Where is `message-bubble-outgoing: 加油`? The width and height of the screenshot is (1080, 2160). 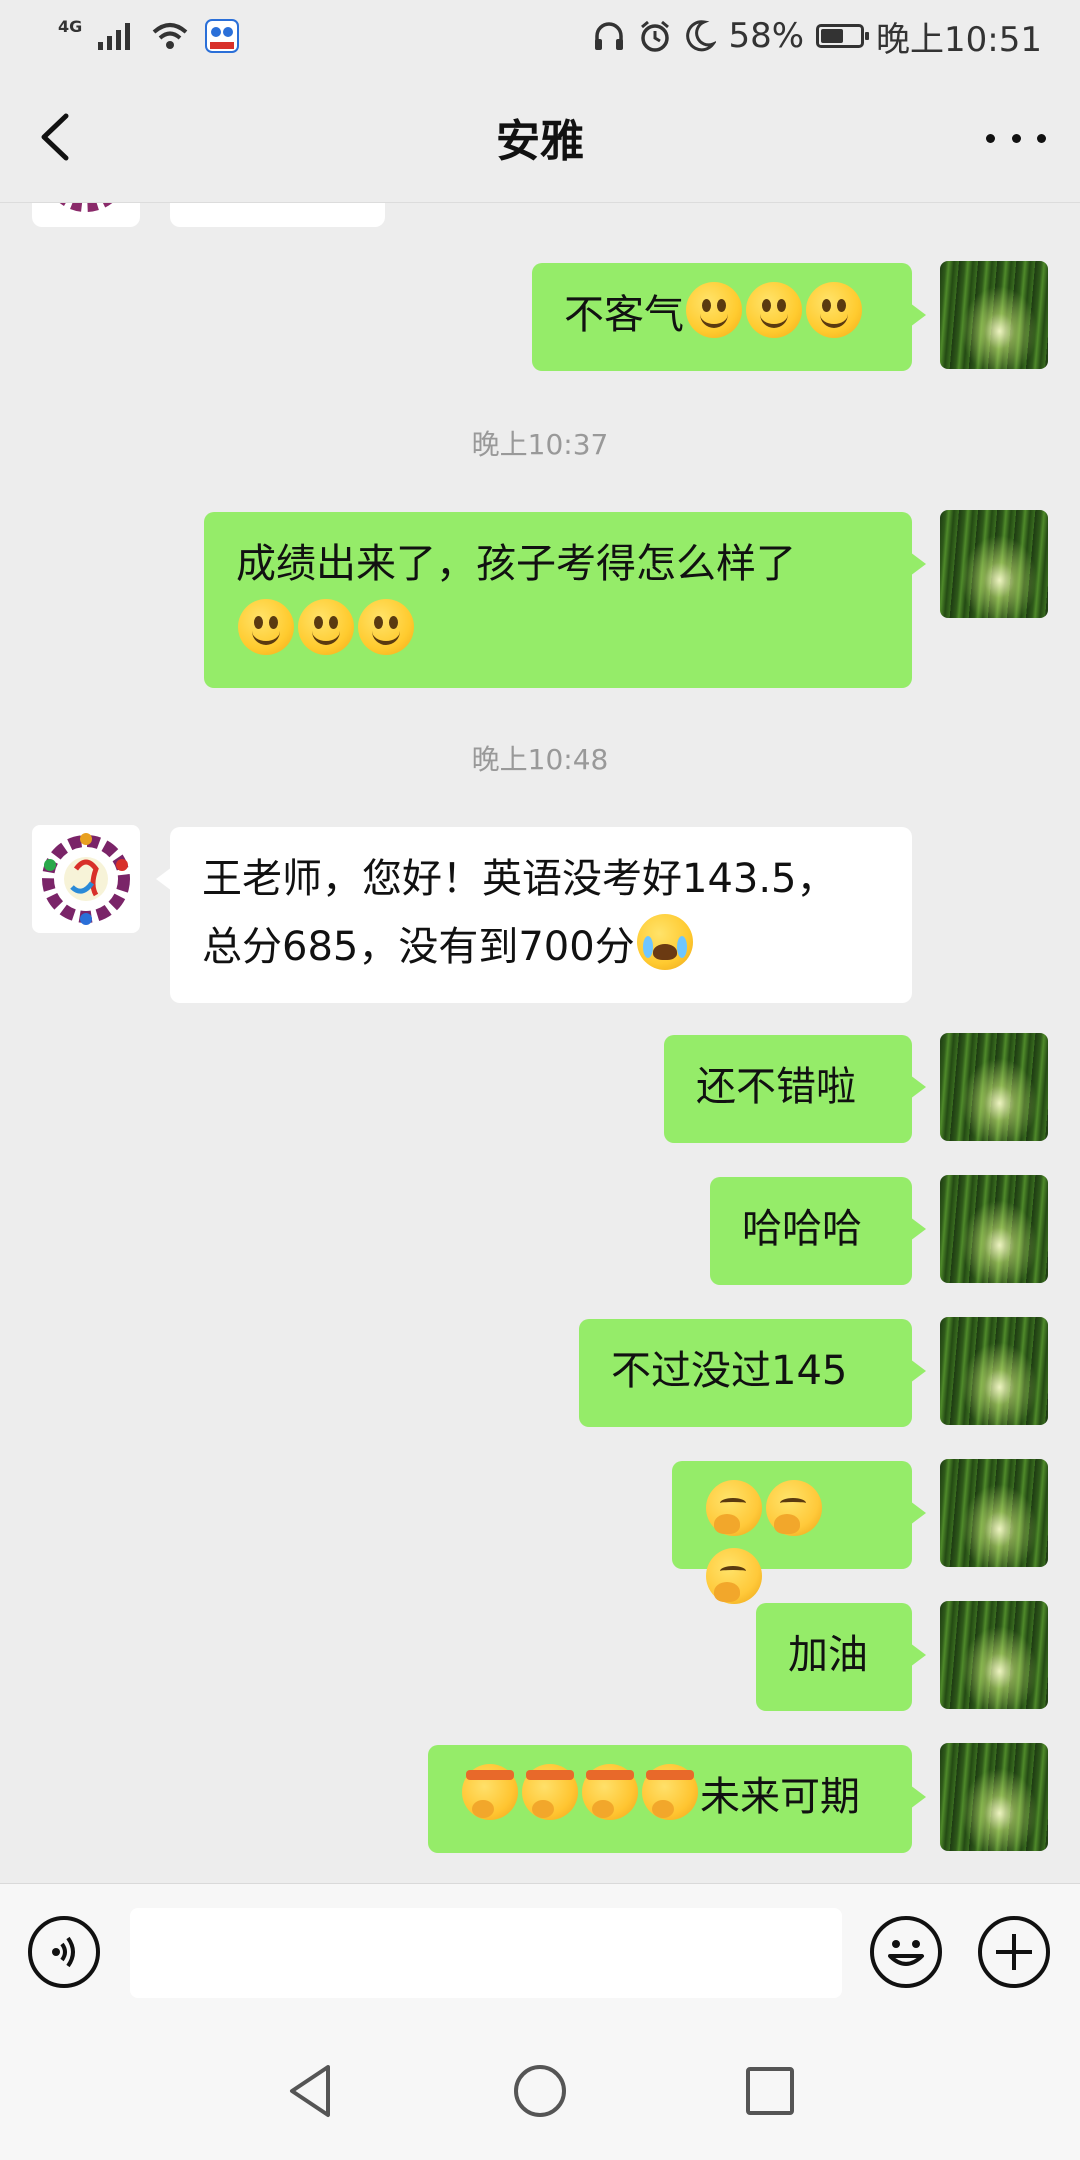 message-bubble-outgoing: 加油 is located at coordinates (841, 1657).